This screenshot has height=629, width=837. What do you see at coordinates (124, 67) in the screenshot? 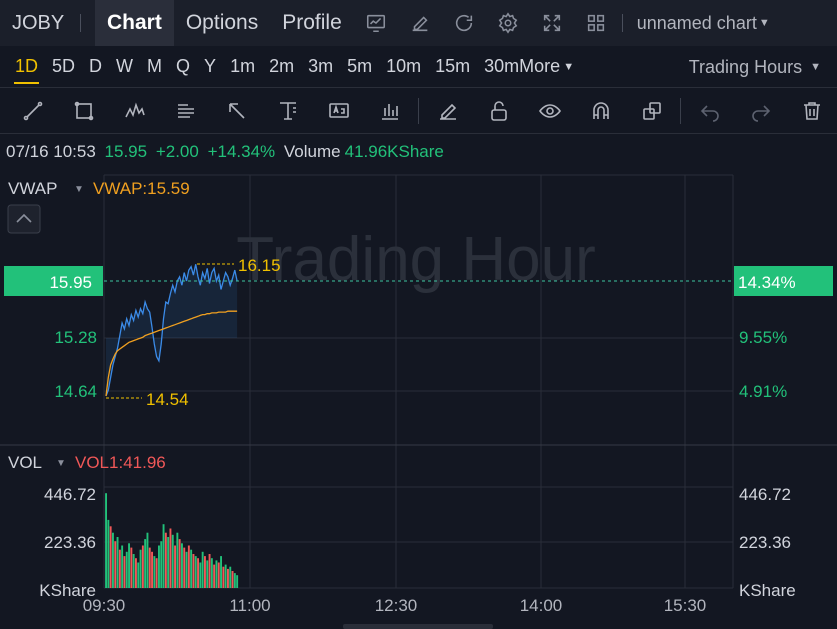
I see `interval-w: W` at bounding box center [124, 67].